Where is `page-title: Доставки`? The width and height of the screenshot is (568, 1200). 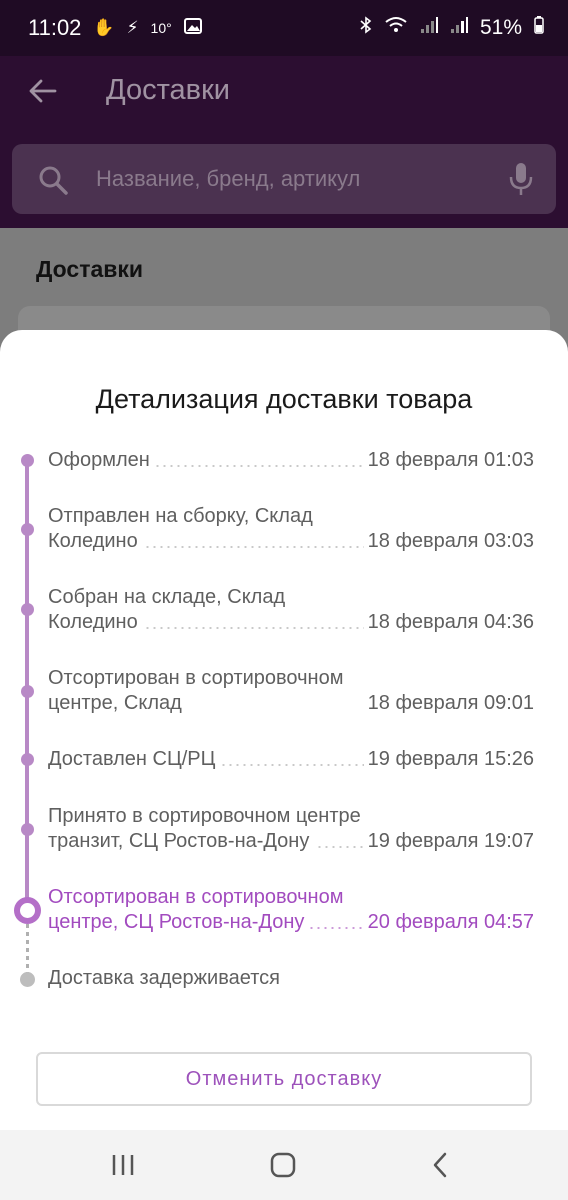
page-title: Доставки is located at coordinates (90, 269).